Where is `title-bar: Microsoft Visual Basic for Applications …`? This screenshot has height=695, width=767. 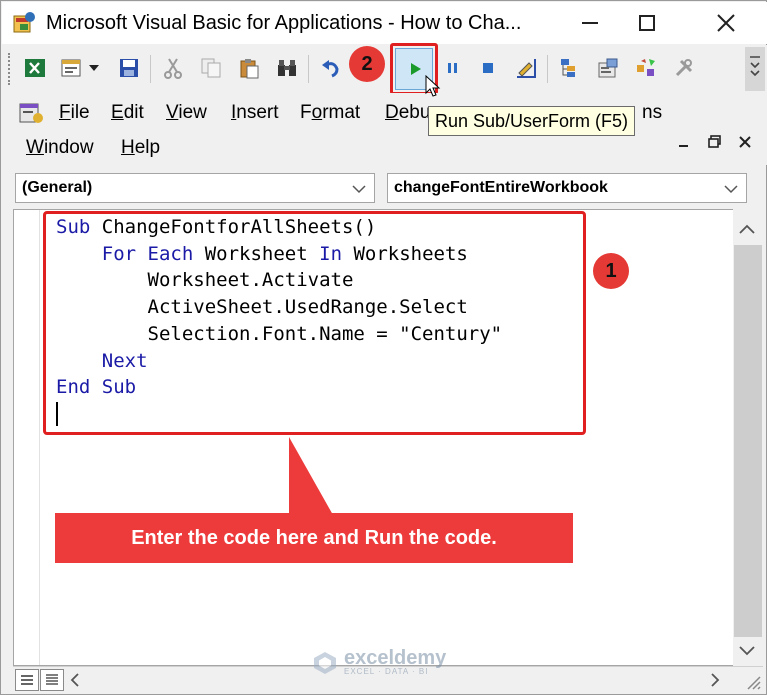 title-bar: Microsoft Visual Basic for Applications … is located at coordinates (384, 23).